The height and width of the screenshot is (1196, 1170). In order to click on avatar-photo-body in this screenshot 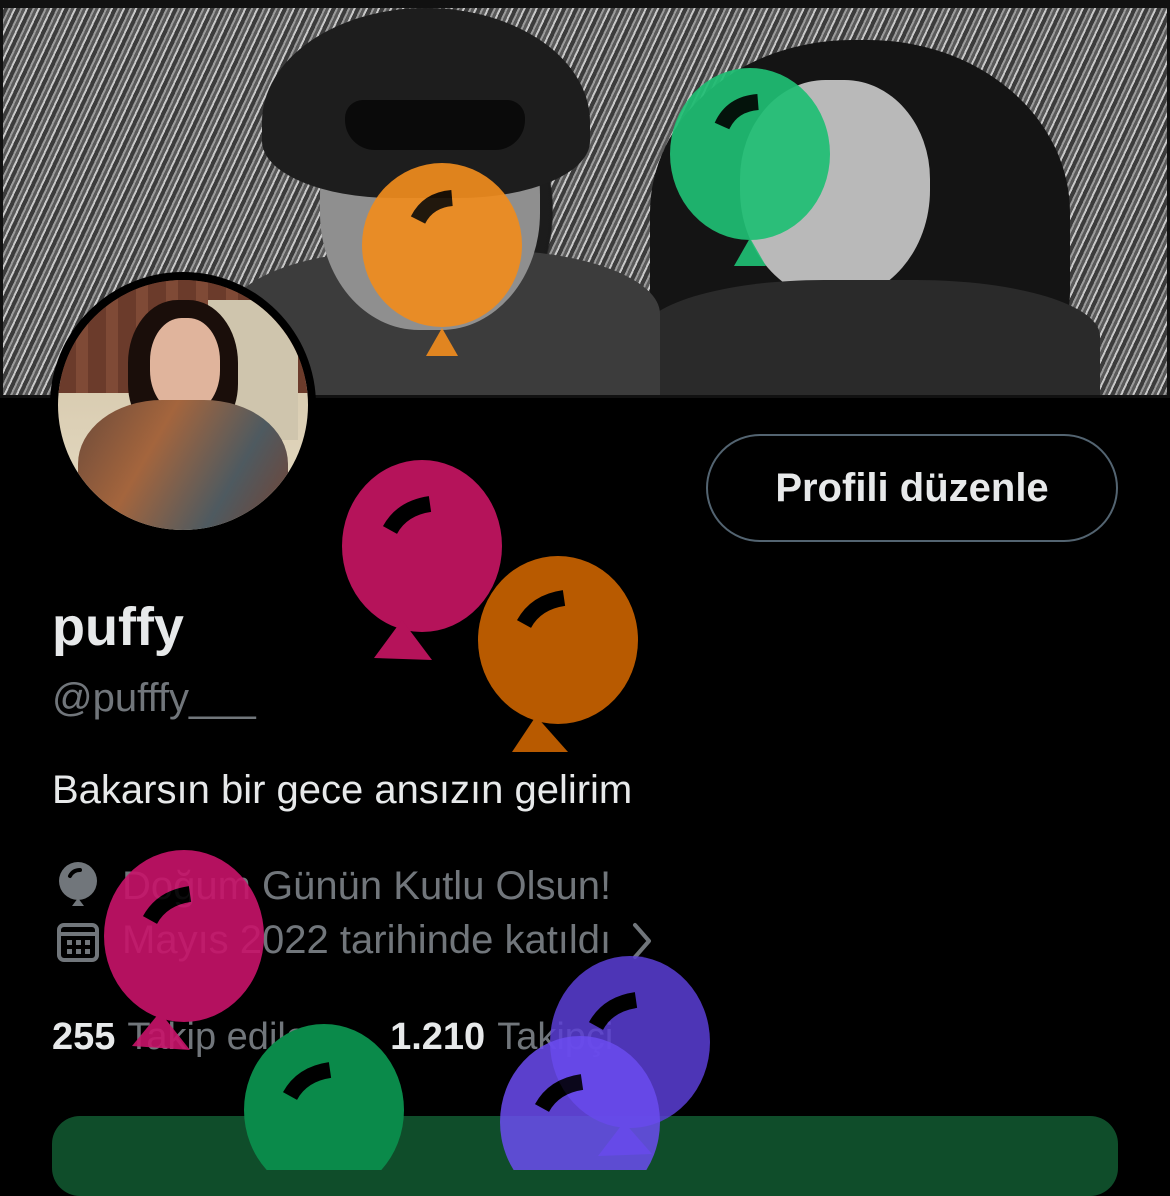, I will do `click(183, 465)`.